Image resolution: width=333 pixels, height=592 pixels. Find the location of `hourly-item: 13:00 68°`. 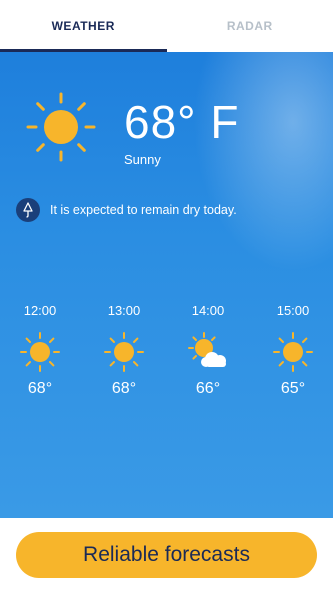

hourly-item: 13:00 68° is located at coordinates (124, 350).